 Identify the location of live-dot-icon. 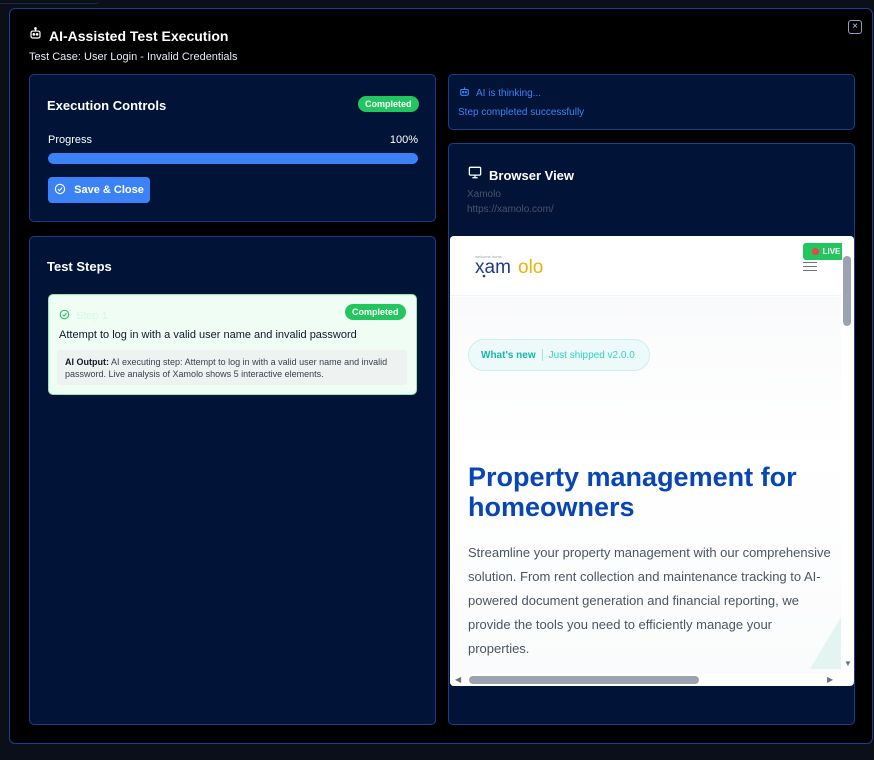
(815, 251).